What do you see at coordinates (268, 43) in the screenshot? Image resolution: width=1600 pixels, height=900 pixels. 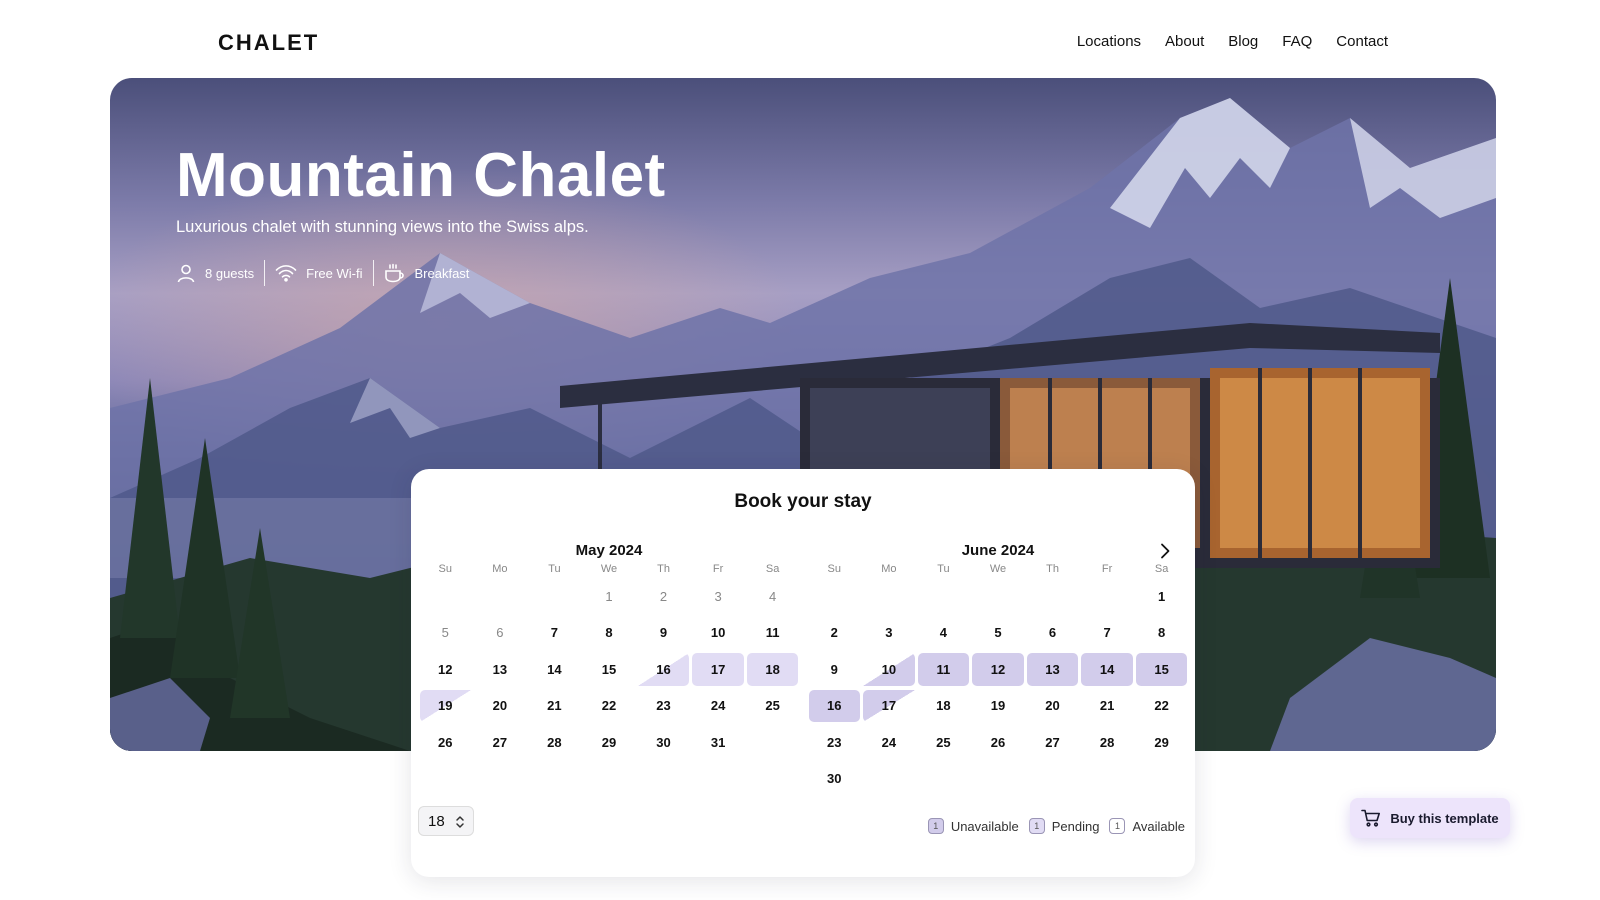 I see `logo: CHALET` at bounding box center [268, 43].